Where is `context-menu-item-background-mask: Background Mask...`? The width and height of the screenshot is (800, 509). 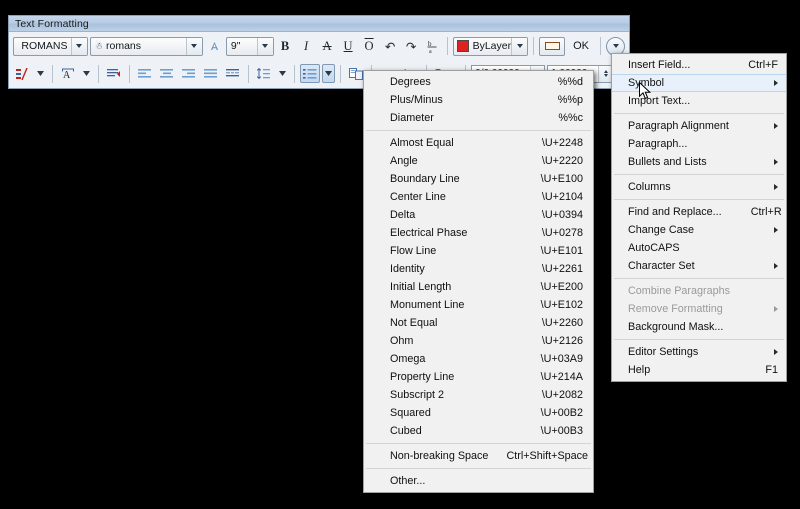 context-menu-item-background-mask: Background Mask... is located at coordinates (699, 327).